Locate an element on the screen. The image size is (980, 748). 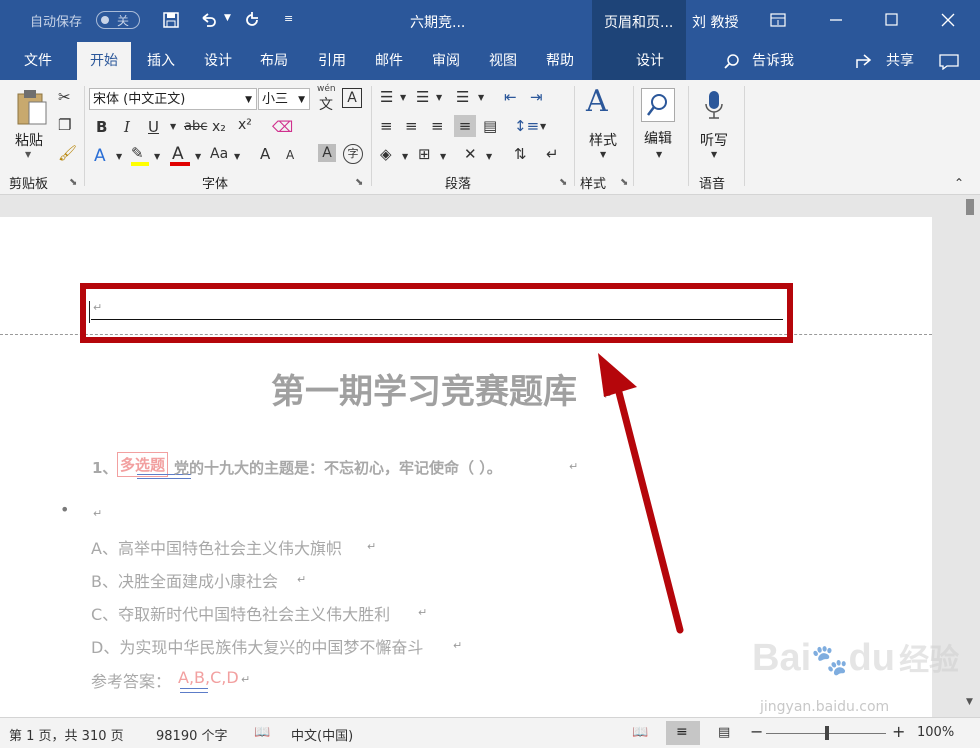
tell-me-label: 告诉我 is located at coordinates (773, 61).